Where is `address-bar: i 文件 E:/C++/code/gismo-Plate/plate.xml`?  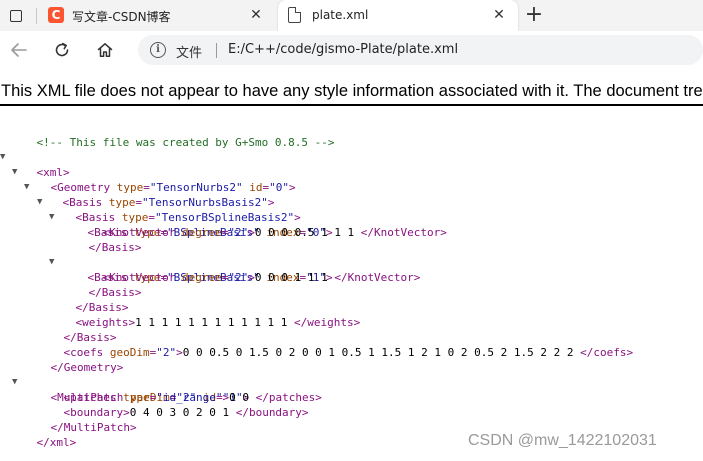
address-bar: i 文件 E:/C++/code/gismo-Plate/plate.xml is located at coordinates (420, 50).